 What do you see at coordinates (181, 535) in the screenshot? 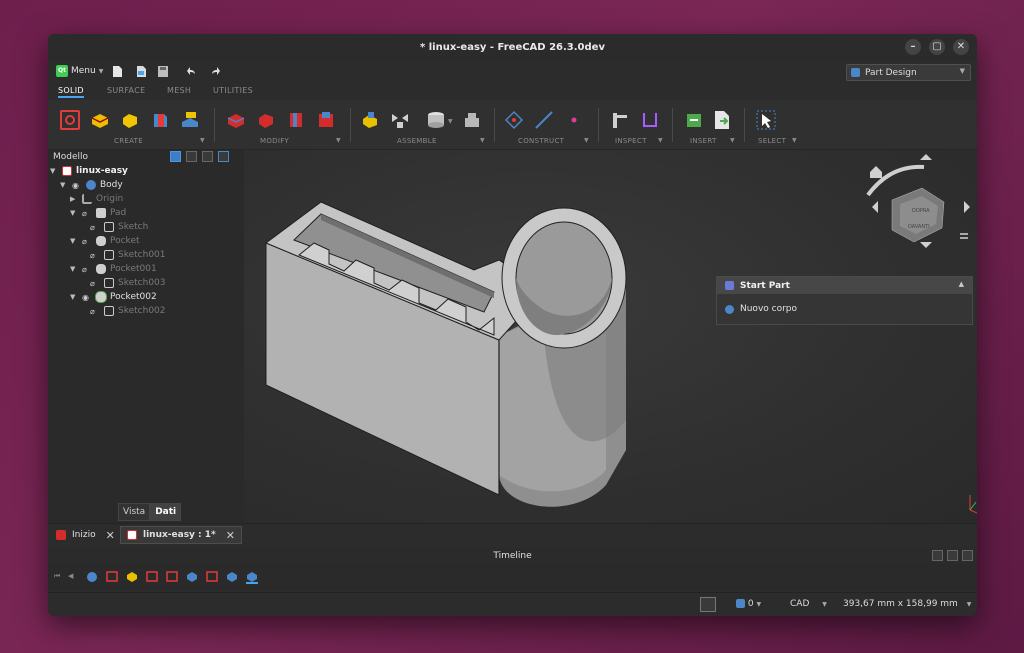
I see `tab-linux-easy: linux-easy : 1* ✕` at bounding box center [181, 535].